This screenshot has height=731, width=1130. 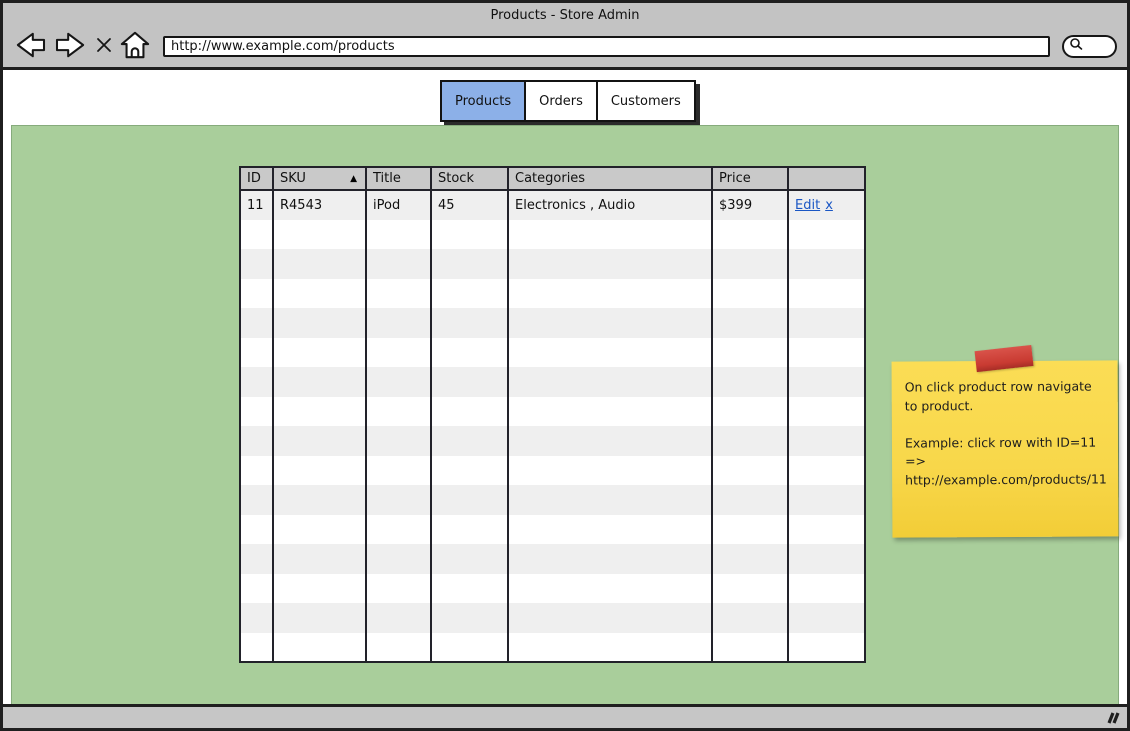 I want to click on back-button, so click(x=30, y=46).